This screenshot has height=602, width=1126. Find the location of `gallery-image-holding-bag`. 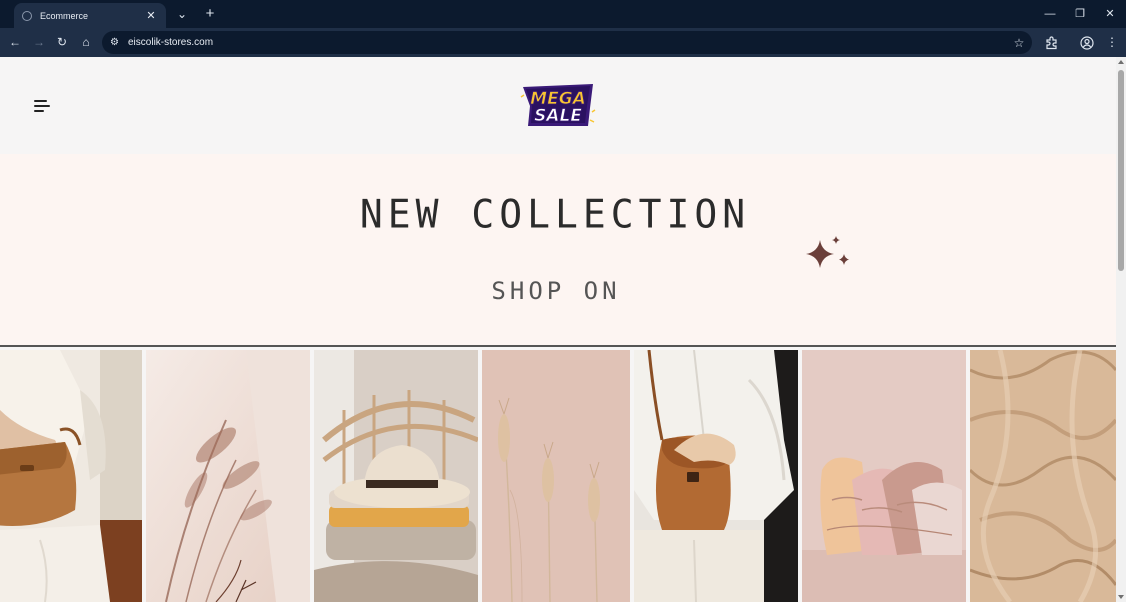

gallery-image-holding-bag is located at coordinates (716, 476).